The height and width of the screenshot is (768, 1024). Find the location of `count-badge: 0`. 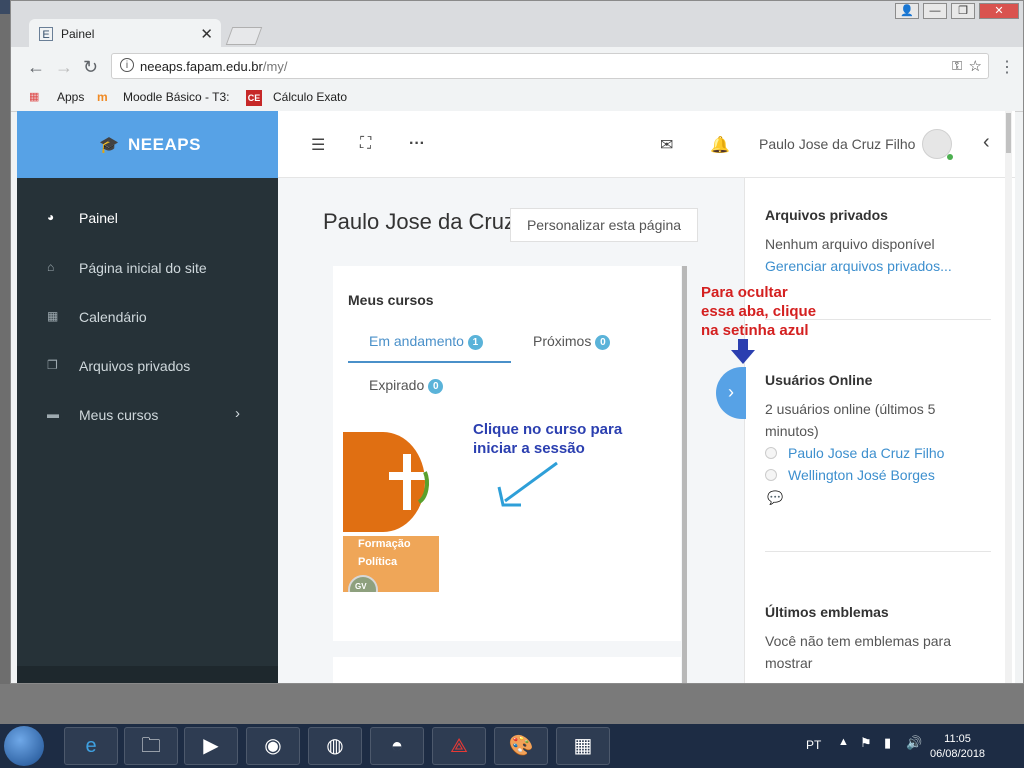

count-badge: 0 is located at coordinates (436, 386).